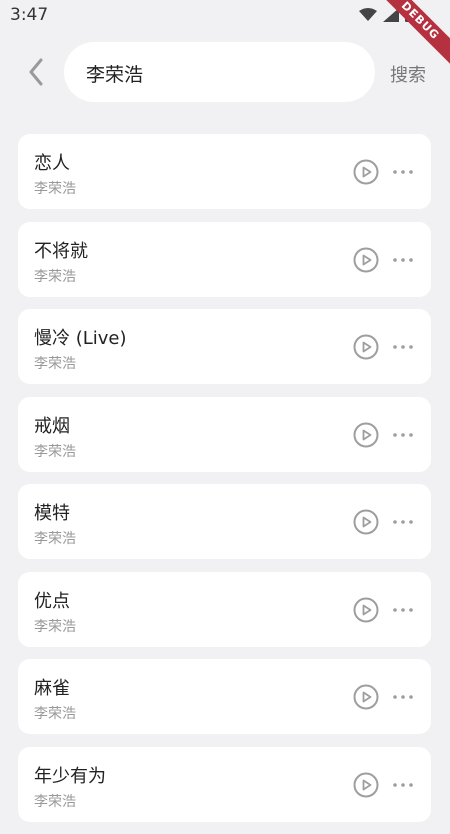  Describe the element at coordinates (225, 16) in the screenshot. I see `status-bar: 3:47` at that location.